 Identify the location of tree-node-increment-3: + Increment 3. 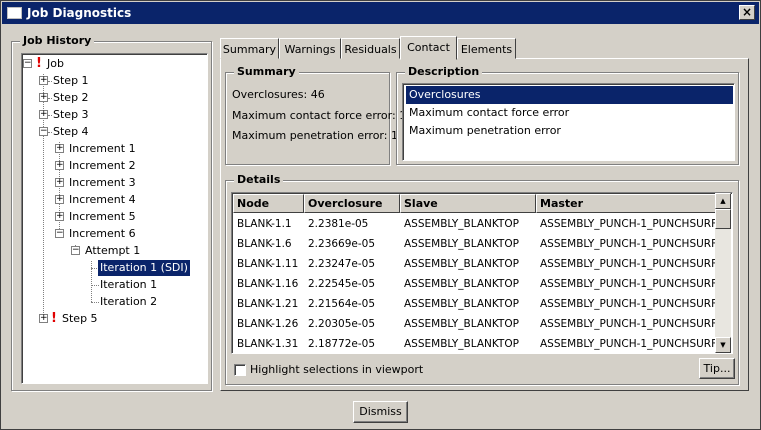
(112, 183).